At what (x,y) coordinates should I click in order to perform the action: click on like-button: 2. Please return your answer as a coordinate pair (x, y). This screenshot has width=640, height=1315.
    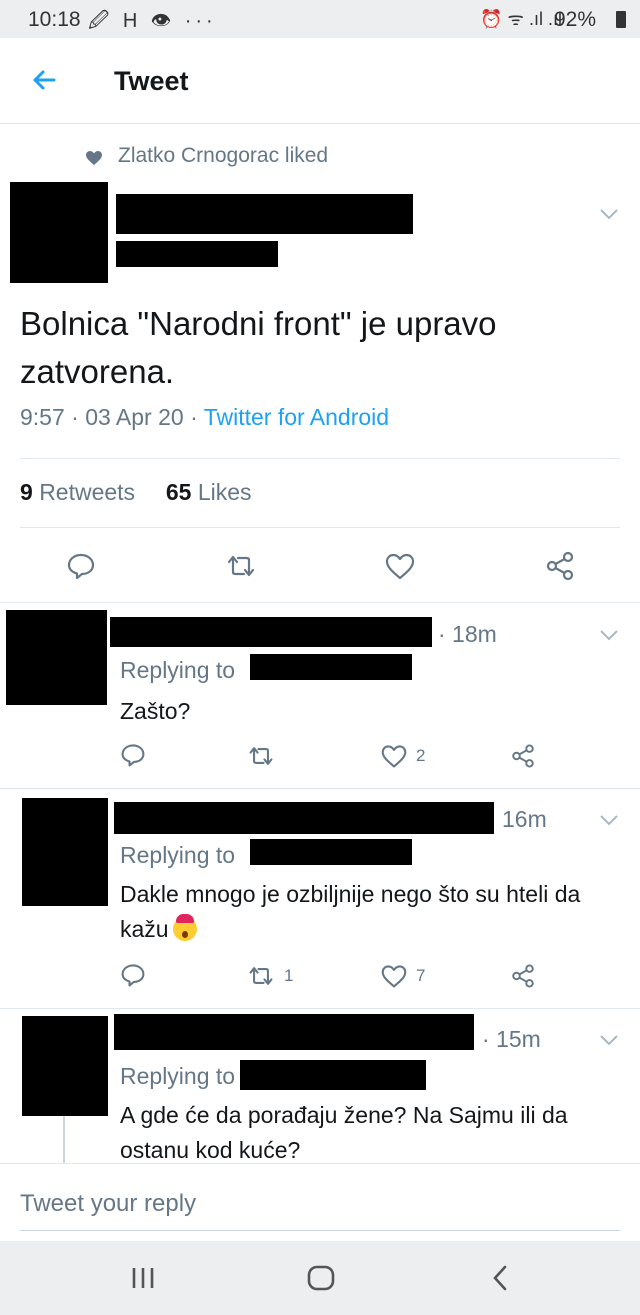
    Looking at the image, I should click on (402, 756).